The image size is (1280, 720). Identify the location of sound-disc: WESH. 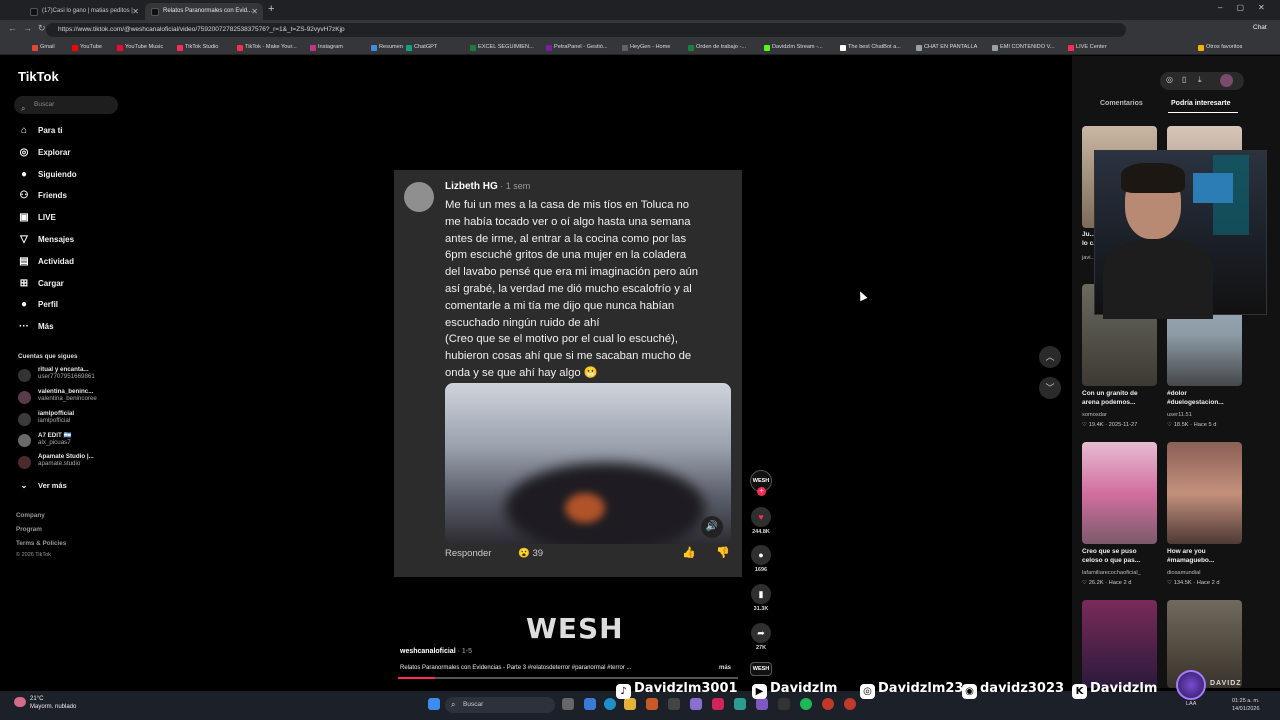
(761, 669).